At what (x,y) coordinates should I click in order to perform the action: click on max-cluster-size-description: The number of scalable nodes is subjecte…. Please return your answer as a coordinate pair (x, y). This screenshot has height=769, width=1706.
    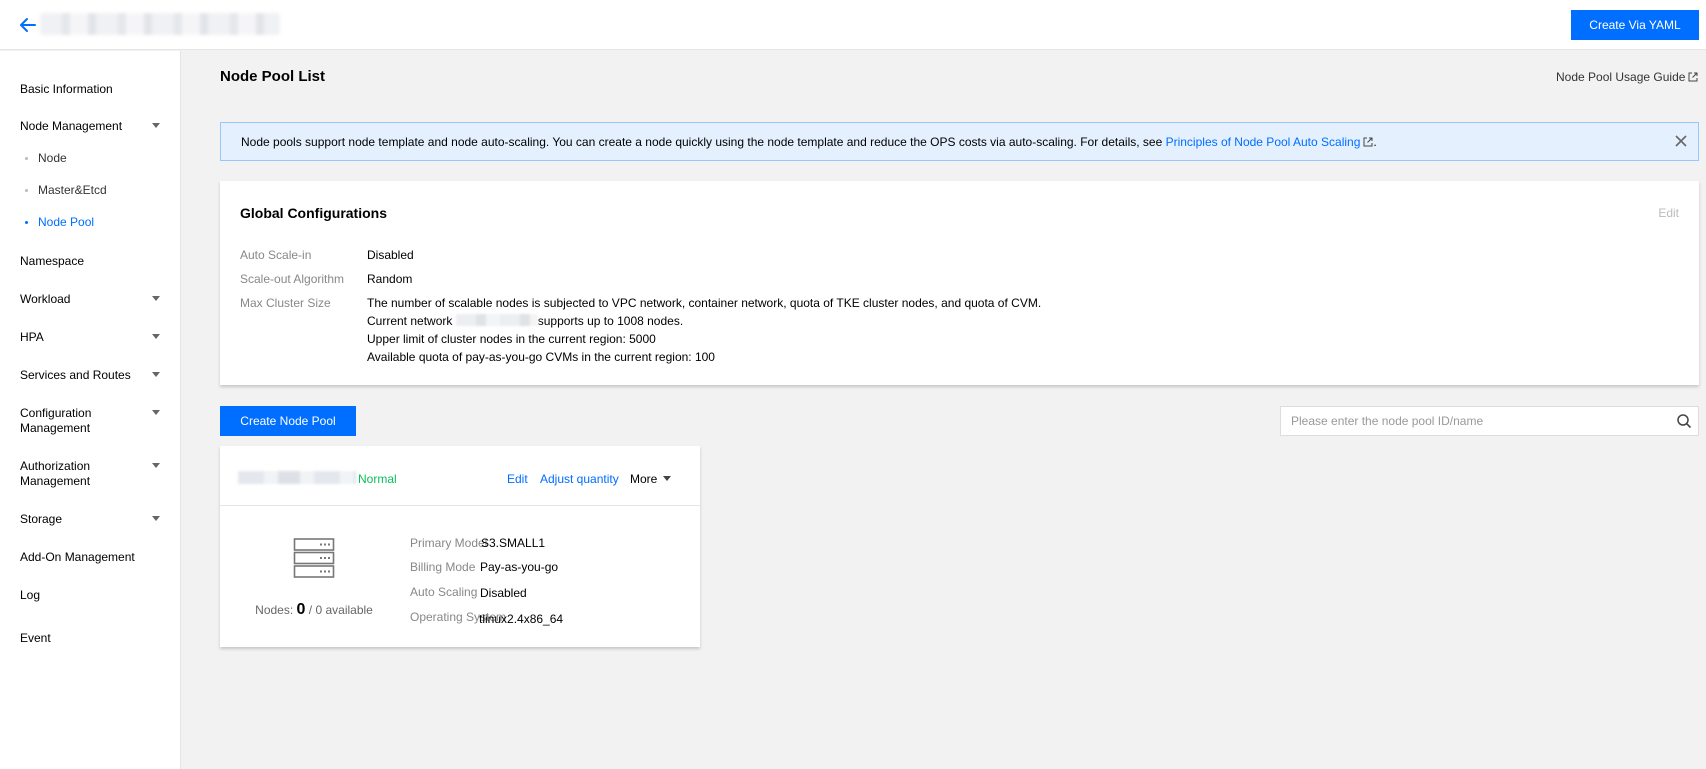
    Looking at the image, I should click on (704, 303).